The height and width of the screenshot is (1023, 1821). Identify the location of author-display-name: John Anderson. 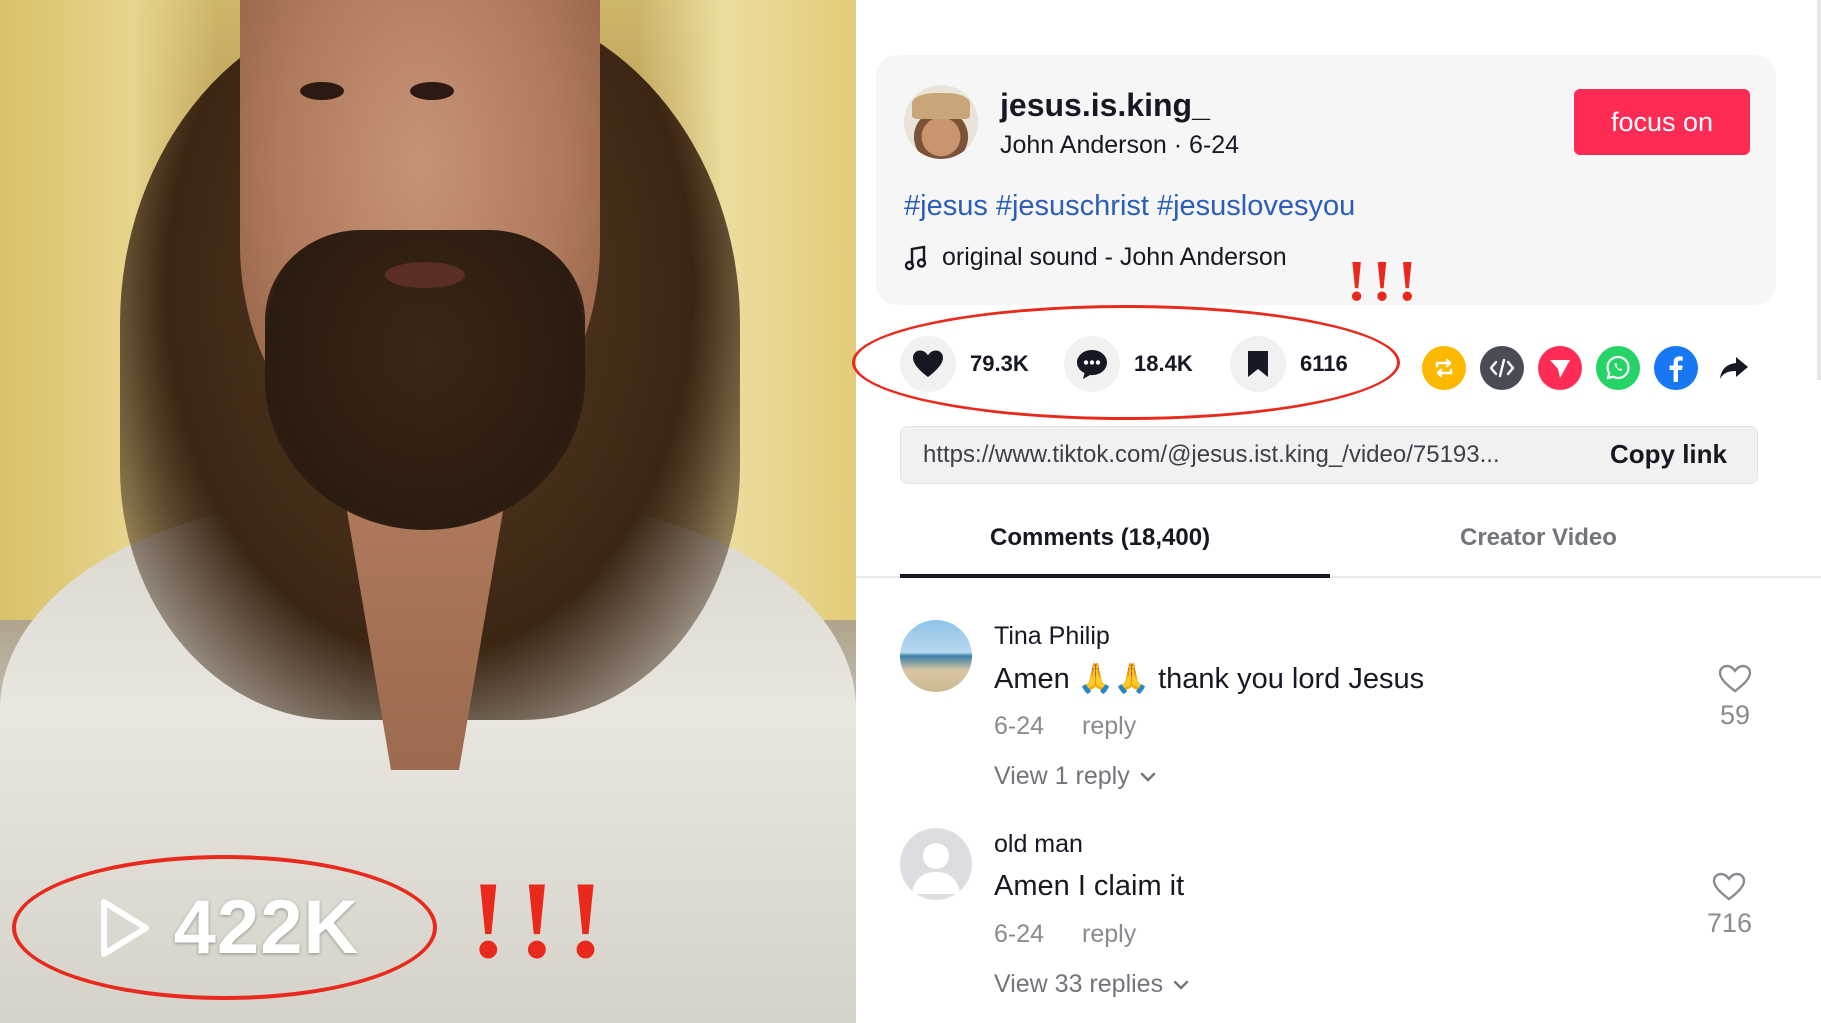
(1083, 145).